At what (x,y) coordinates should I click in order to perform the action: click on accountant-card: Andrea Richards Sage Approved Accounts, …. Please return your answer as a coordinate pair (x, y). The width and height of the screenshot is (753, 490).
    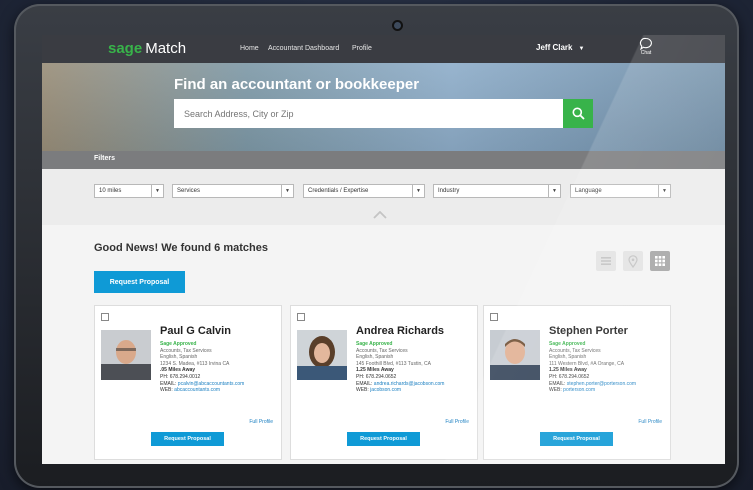
    Looking at the image, I should click on (384, 382).